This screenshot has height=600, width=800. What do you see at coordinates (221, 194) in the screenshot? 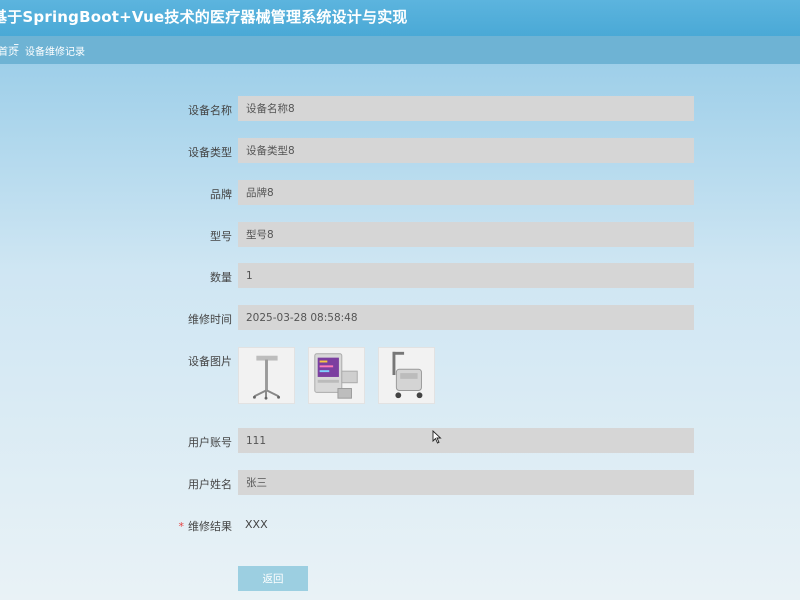
I see `brand-label: 品牌` at bounding box center [221, 194].